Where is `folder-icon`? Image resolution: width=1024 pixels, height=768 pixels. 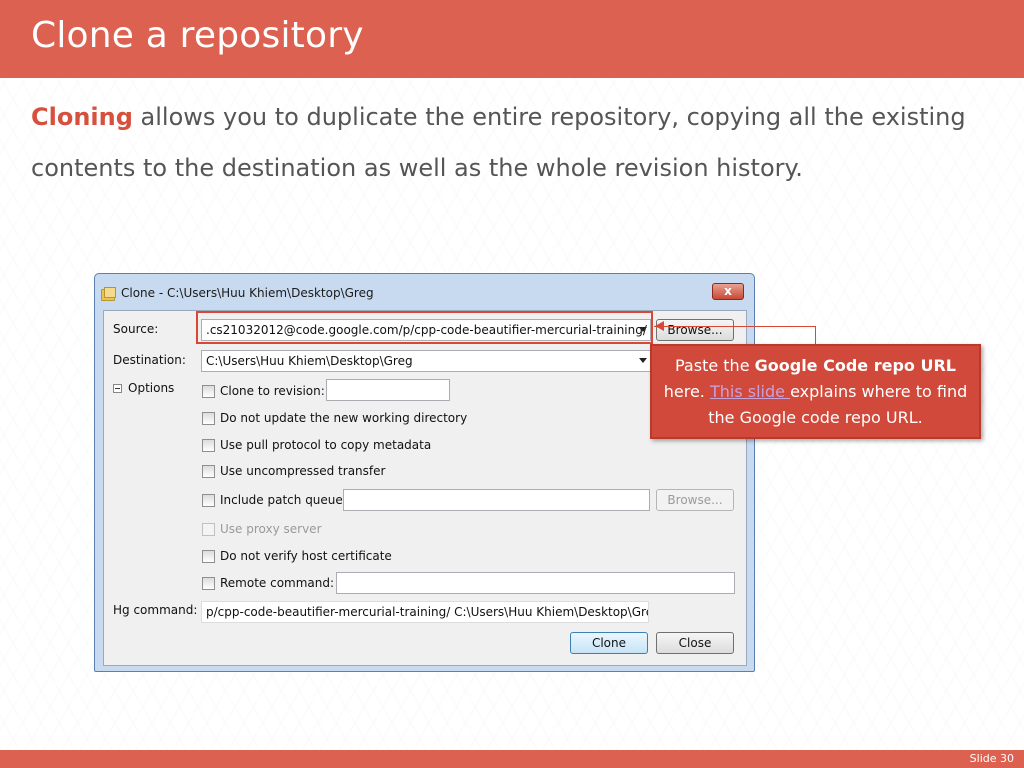
folder-icon is located at coordinates (108, 294).